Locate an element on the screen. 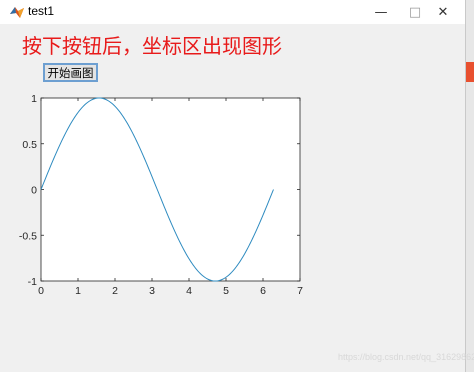 This screenshot has width=474, height=372. background-red-block is located at coordinates (470, 72).